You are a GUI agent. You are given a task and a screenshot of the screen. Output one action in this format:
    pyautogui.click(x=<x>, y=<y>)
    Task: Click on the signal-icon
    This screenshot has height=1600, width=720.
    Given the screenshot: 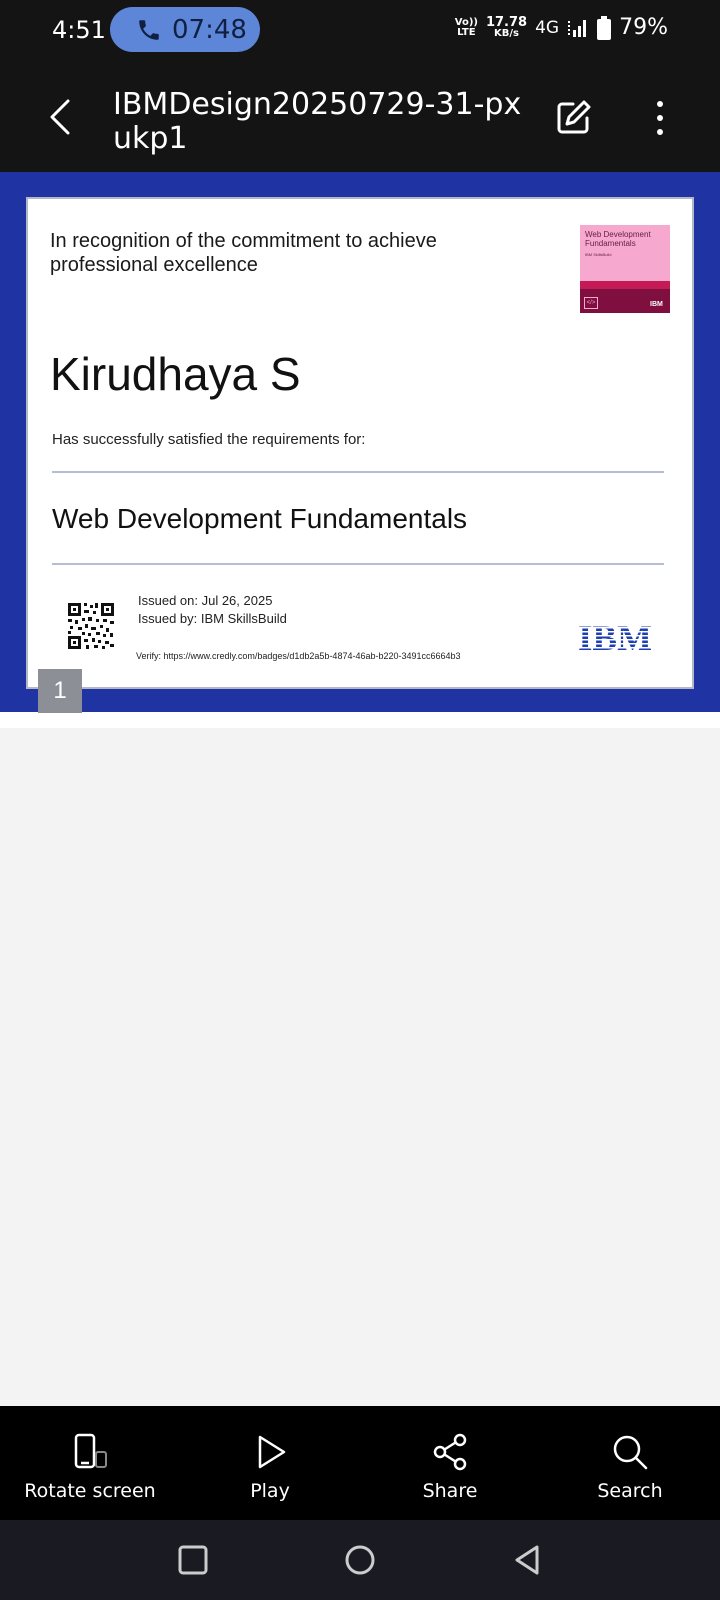 What is the action you would take?
    pyautogui.click(x=577, y=28)
    